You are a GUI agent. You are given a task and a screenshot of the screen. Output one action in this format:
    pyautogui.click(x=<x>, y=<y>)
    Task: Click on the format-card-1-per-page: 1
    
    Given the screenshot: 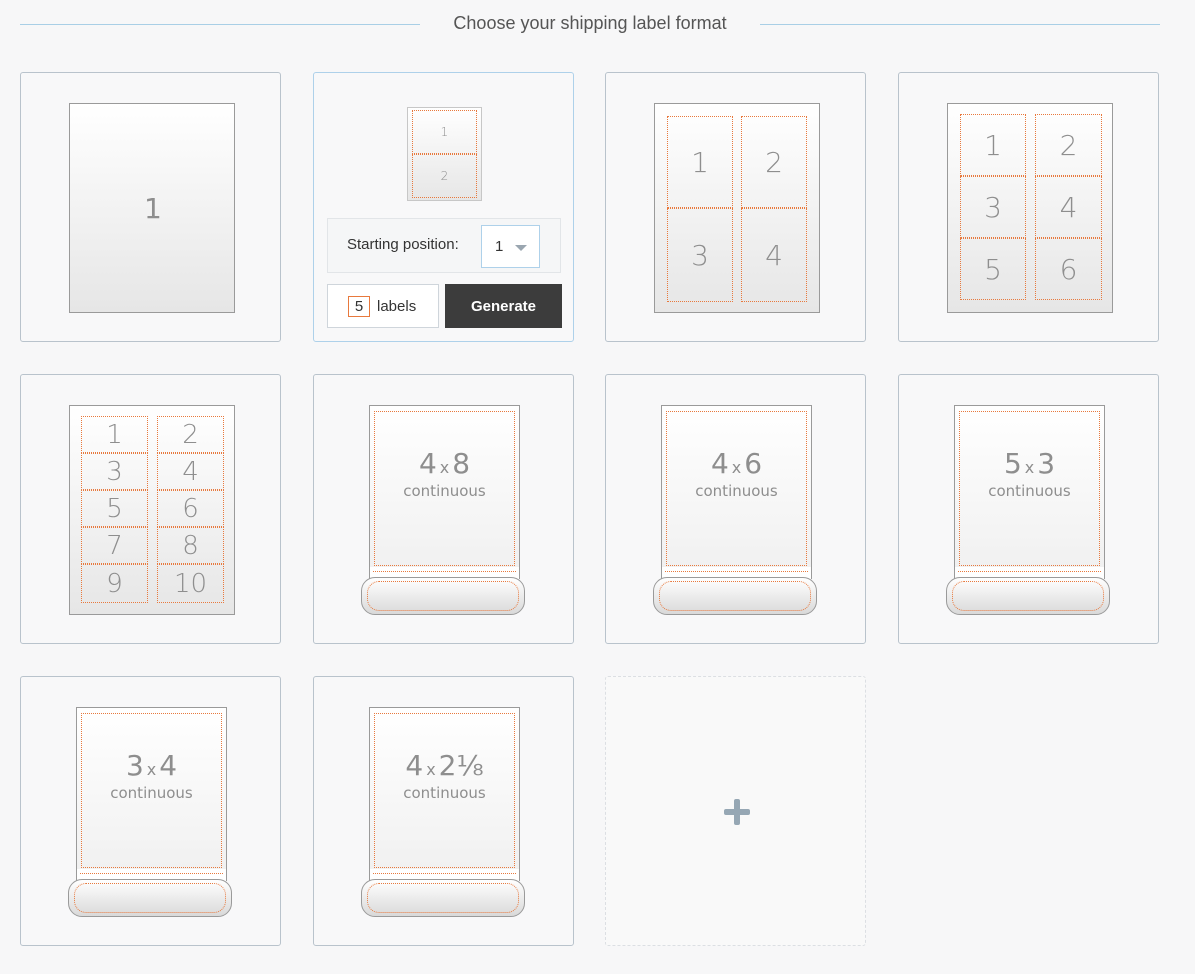 What is the action you would take?
    pyautogui.click(x=150, y=207)
    